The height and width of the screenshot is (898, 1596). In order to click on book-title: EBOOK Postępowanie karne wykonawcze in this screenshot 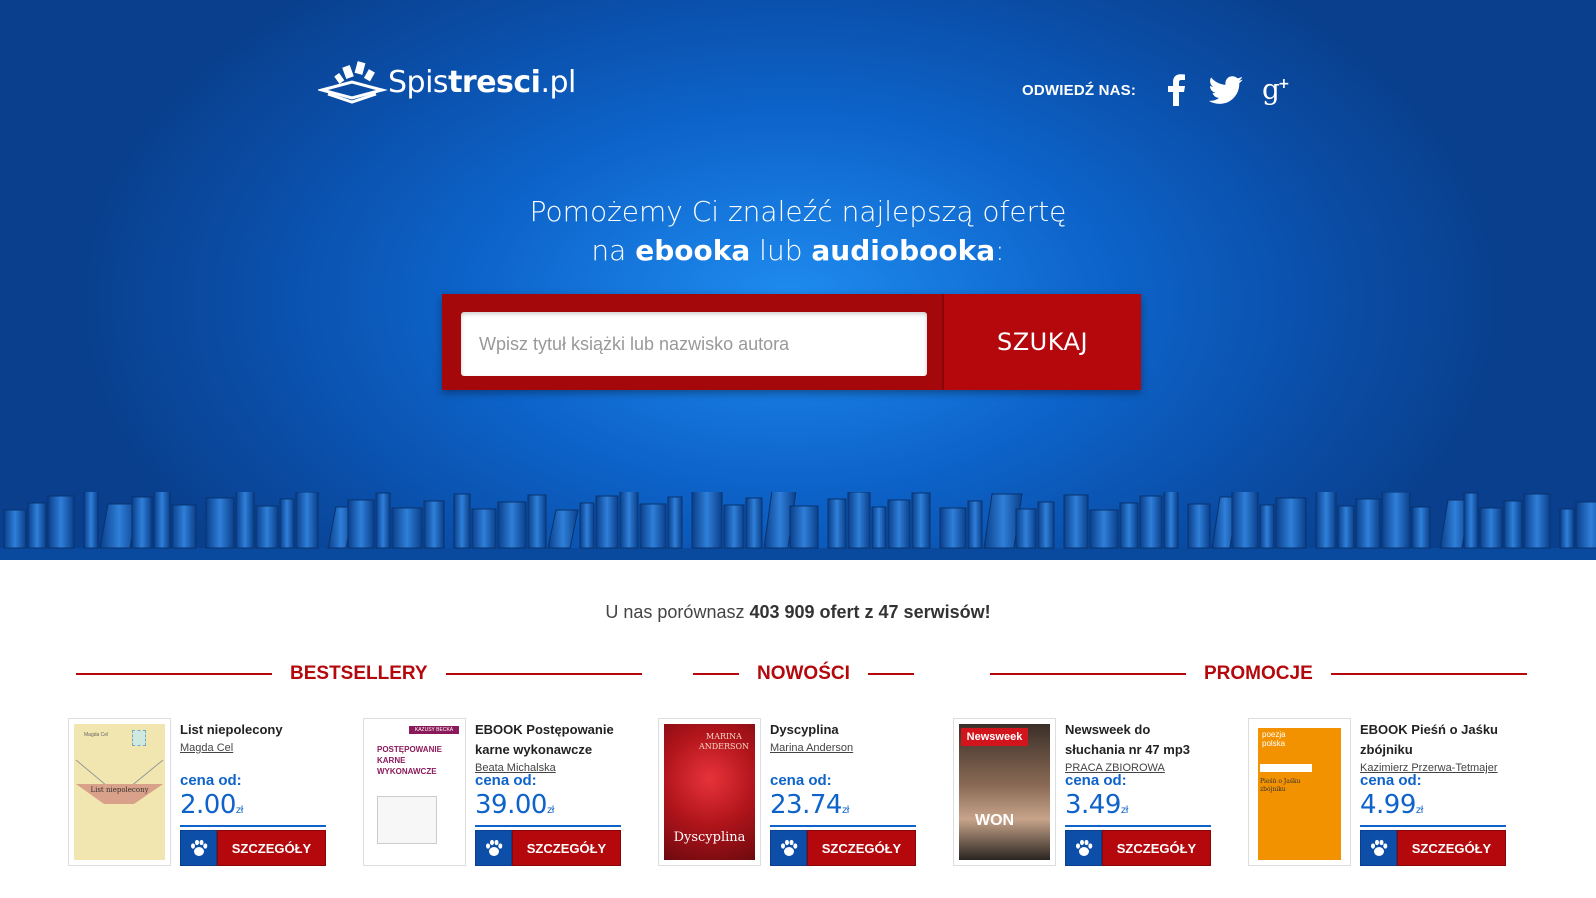, I will do `click(548, 740)`.